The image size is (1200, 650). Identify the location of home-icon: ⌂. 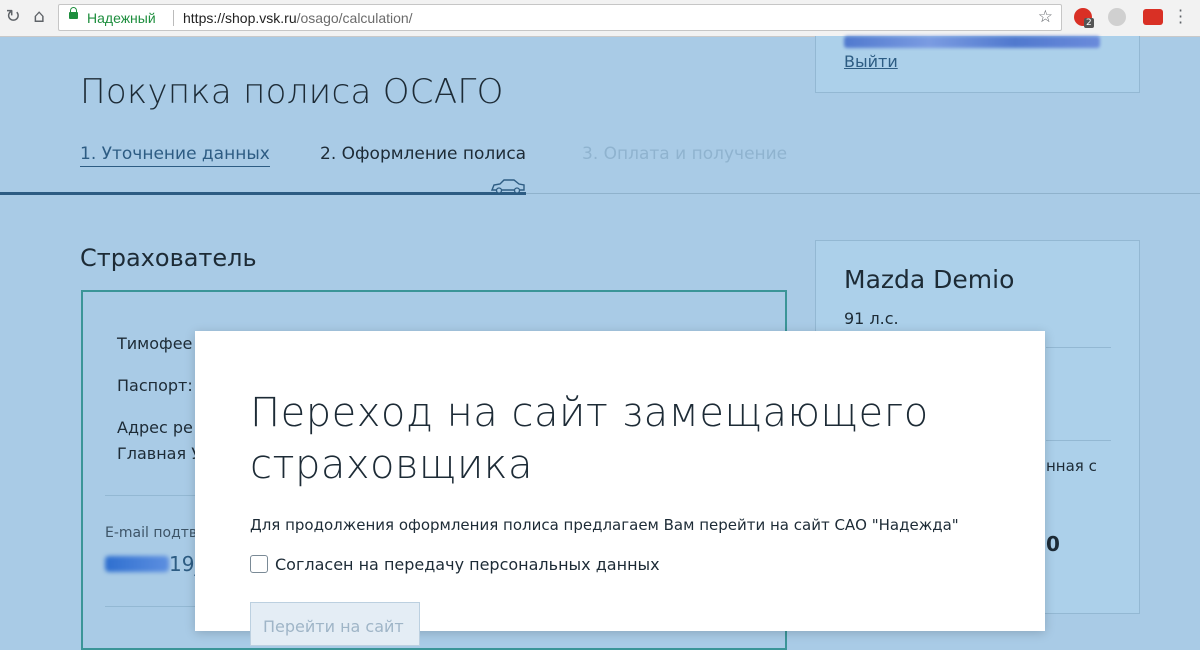
(39, 17).